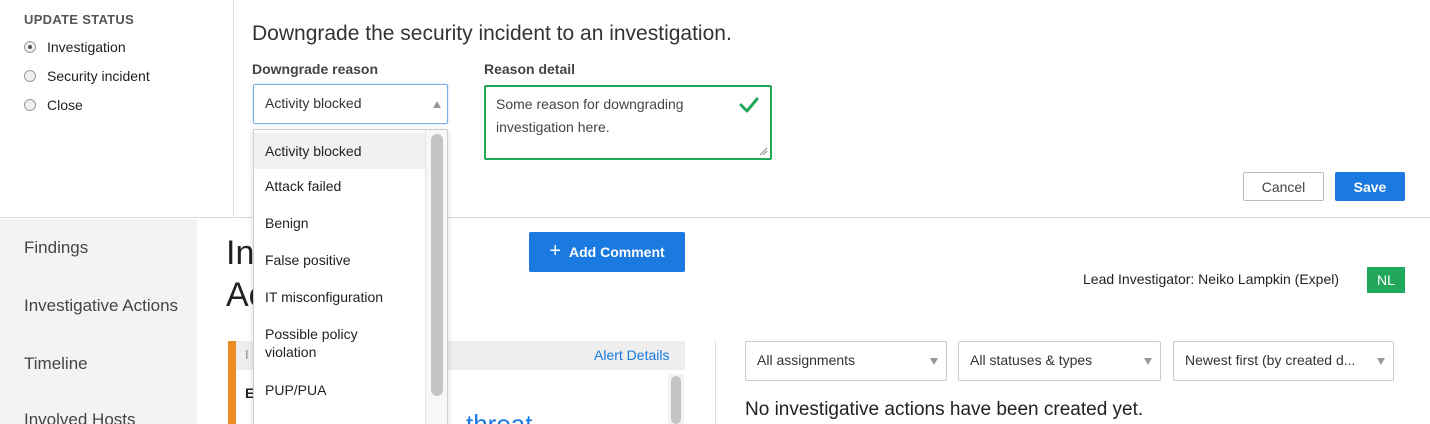 The width and height of the screenshot is (1430, 424). What do you see at coordinates (80, 417) in the screenshot?
I see `nav-involved-hosts: Involved Hosts` at bounding box center [80, 417].